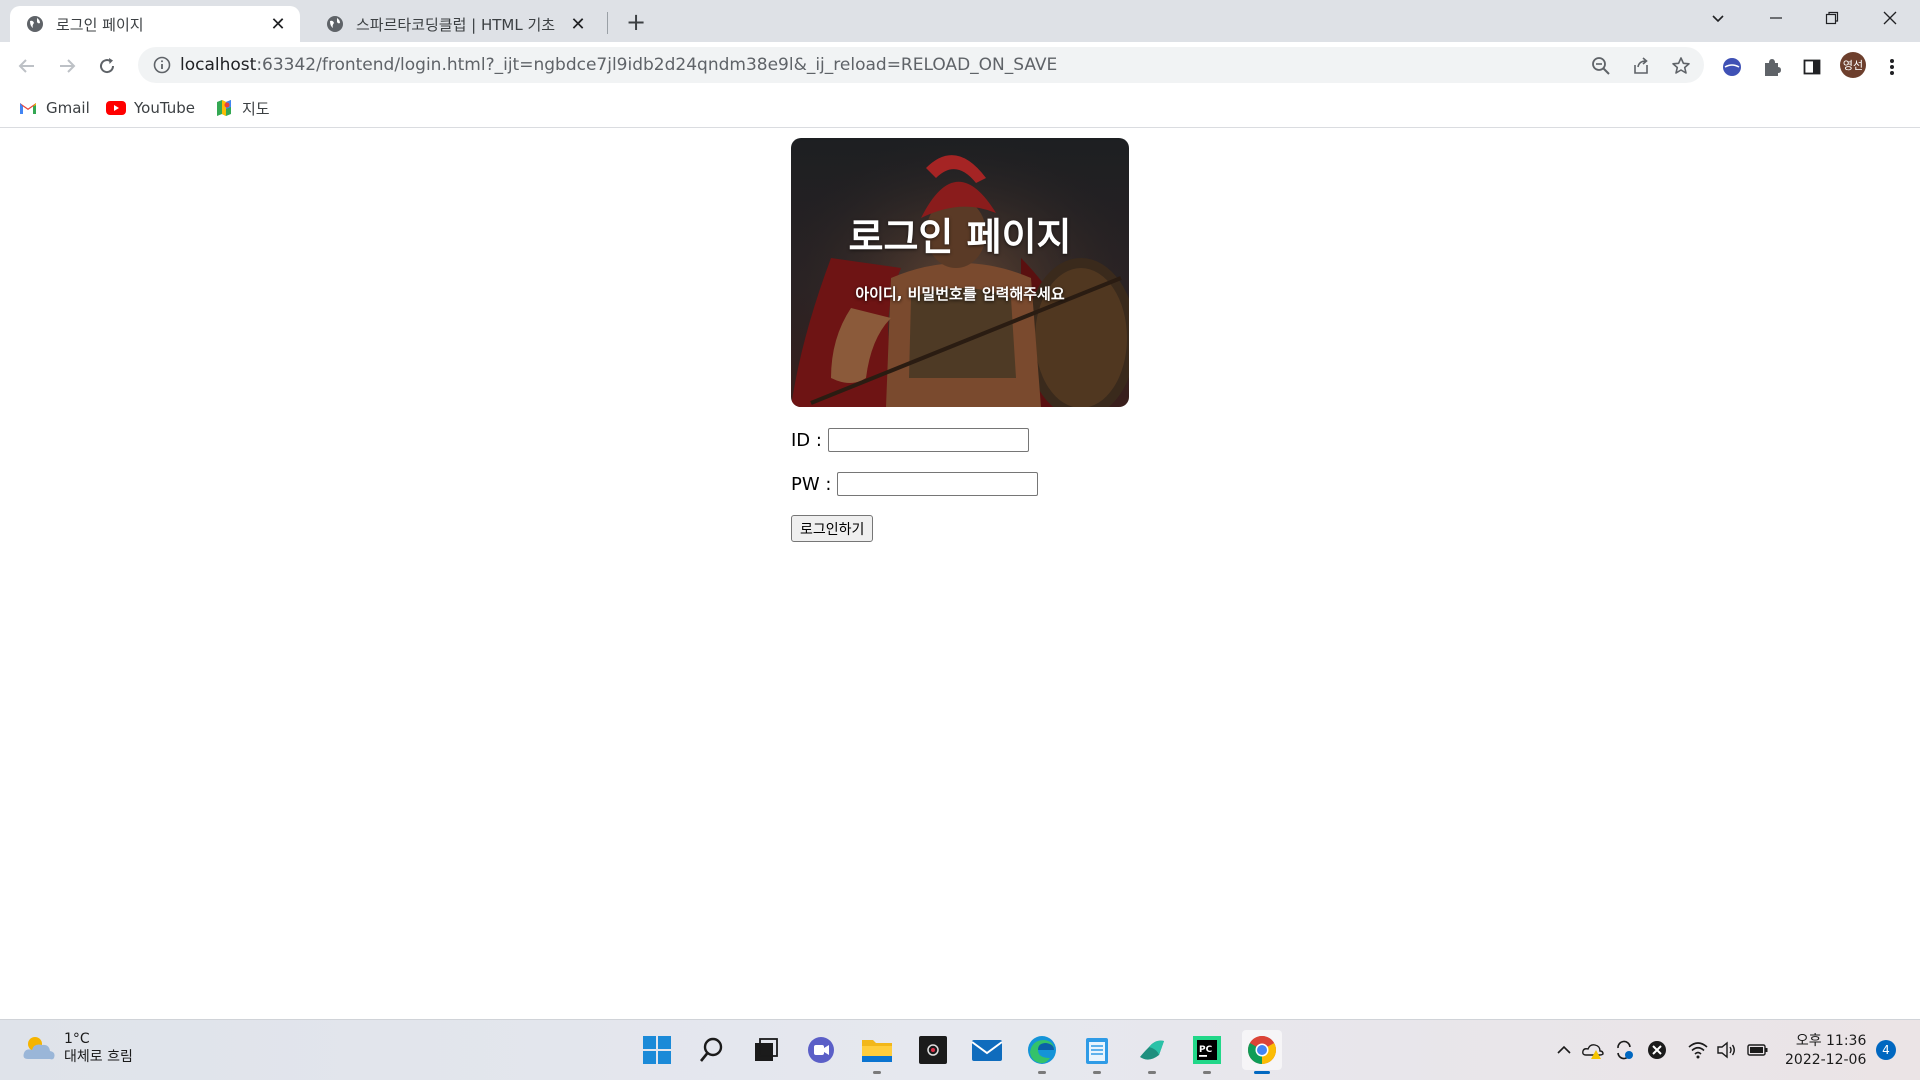 The width and height of the screenshot is (1920, 1080). I want to click on start-button, so click(657, 1050).